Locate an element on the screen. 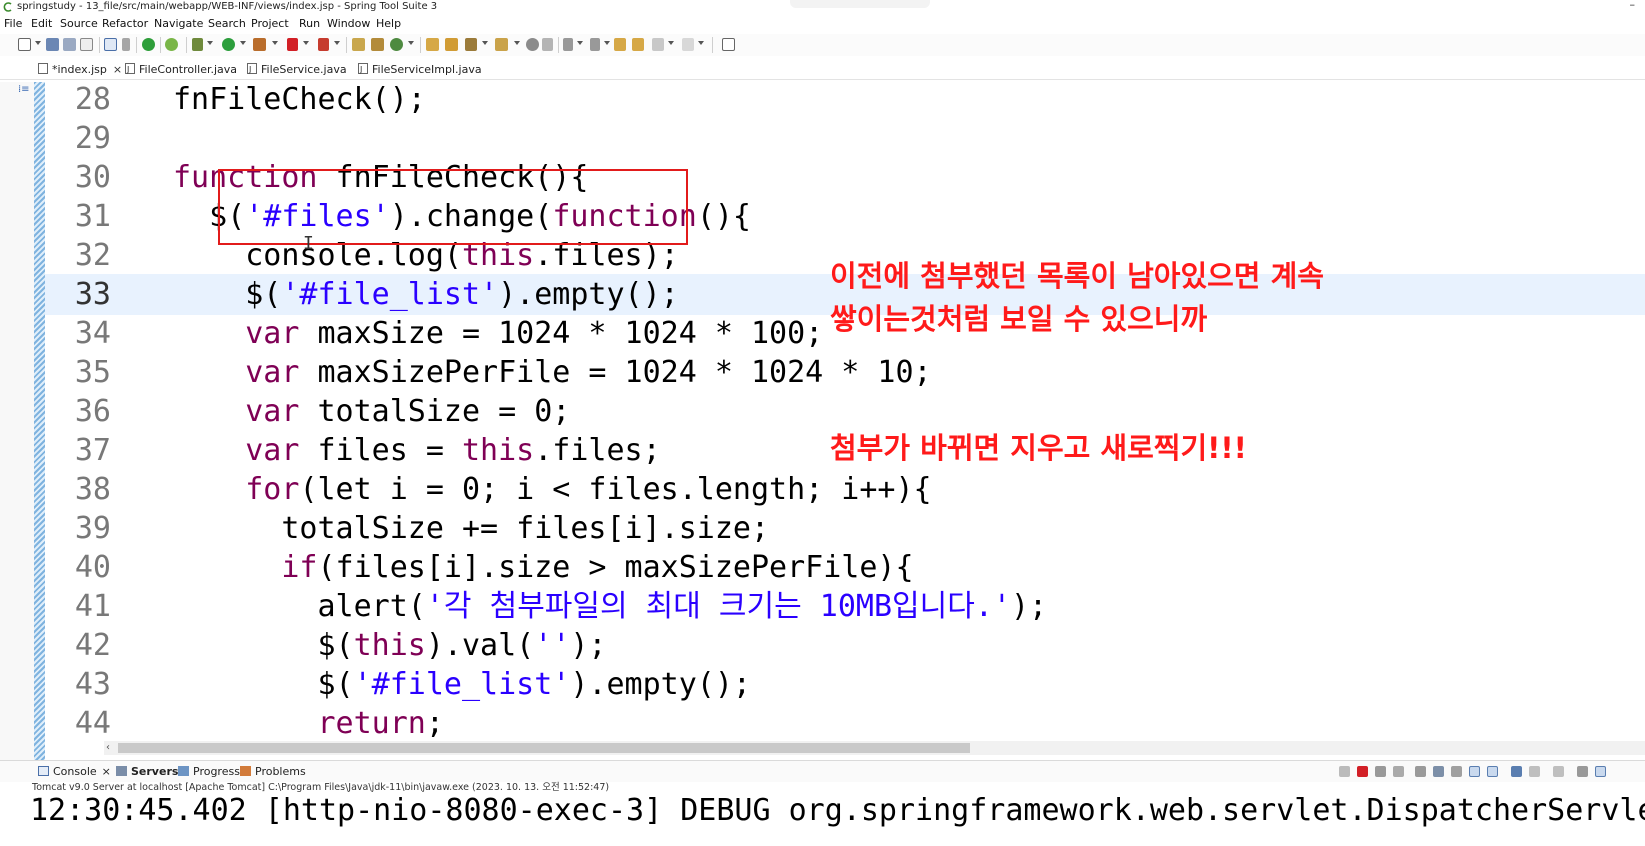 This screenshot has width=1645, height=846. line-number: 37 is located at coordinates (92, 450).